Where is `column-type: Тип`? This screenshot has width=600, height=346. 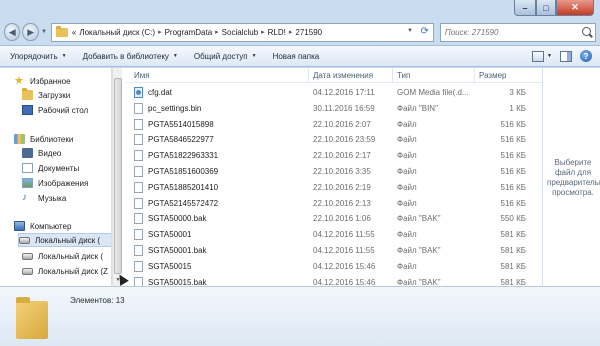
column-type: Тип is located at coordinates (403, 75).